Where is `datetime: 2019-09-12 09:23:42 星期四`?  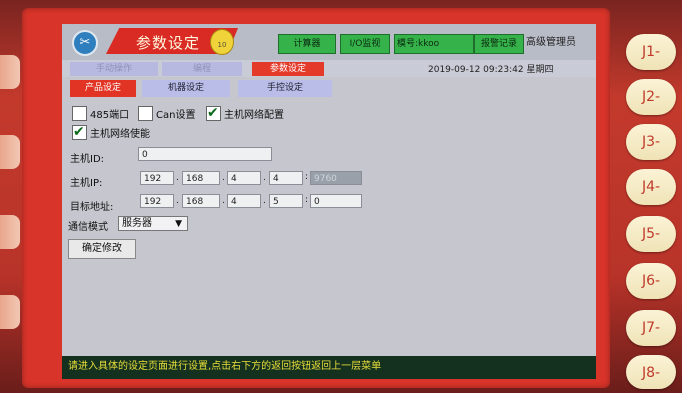
datetime: 2019-09-12 09:23:42 星期四 is located at coordinates (491, 70).